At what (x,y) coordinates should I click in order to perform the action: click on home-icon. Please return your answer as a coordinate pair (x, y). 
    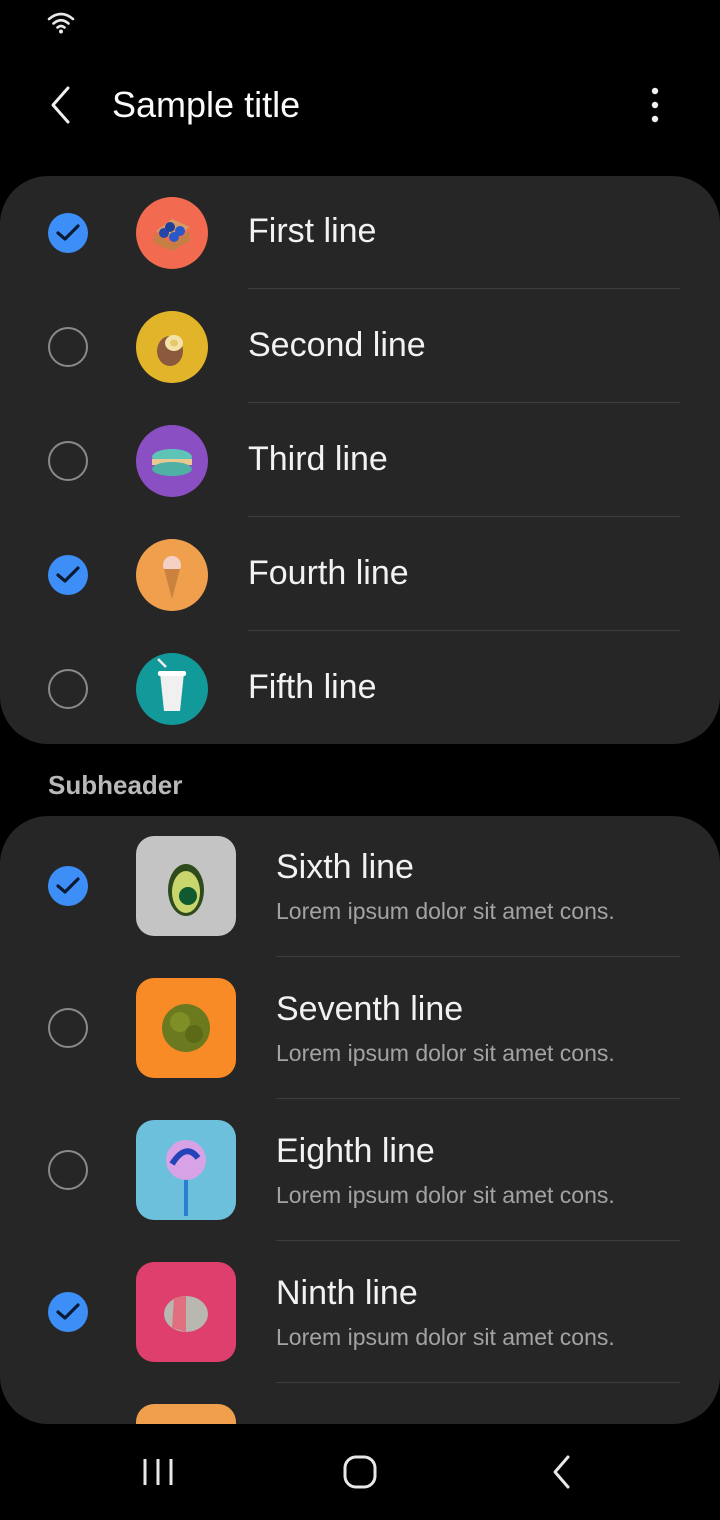
    Looking at the image, I should click on (360, 1472).